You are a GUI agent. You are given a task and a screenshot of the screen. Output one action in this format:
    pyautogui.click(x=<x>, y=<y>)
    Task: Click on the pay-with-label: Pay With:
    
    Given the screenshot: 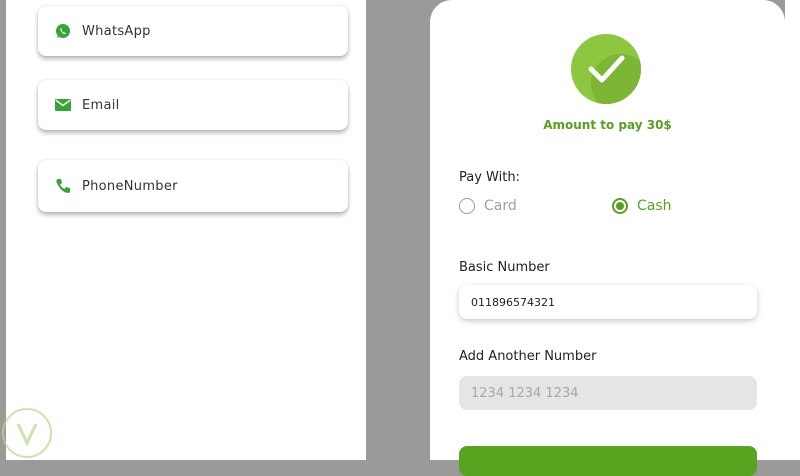 What is the action you would take?
    pyautogui.click(x=489, y=177)
    